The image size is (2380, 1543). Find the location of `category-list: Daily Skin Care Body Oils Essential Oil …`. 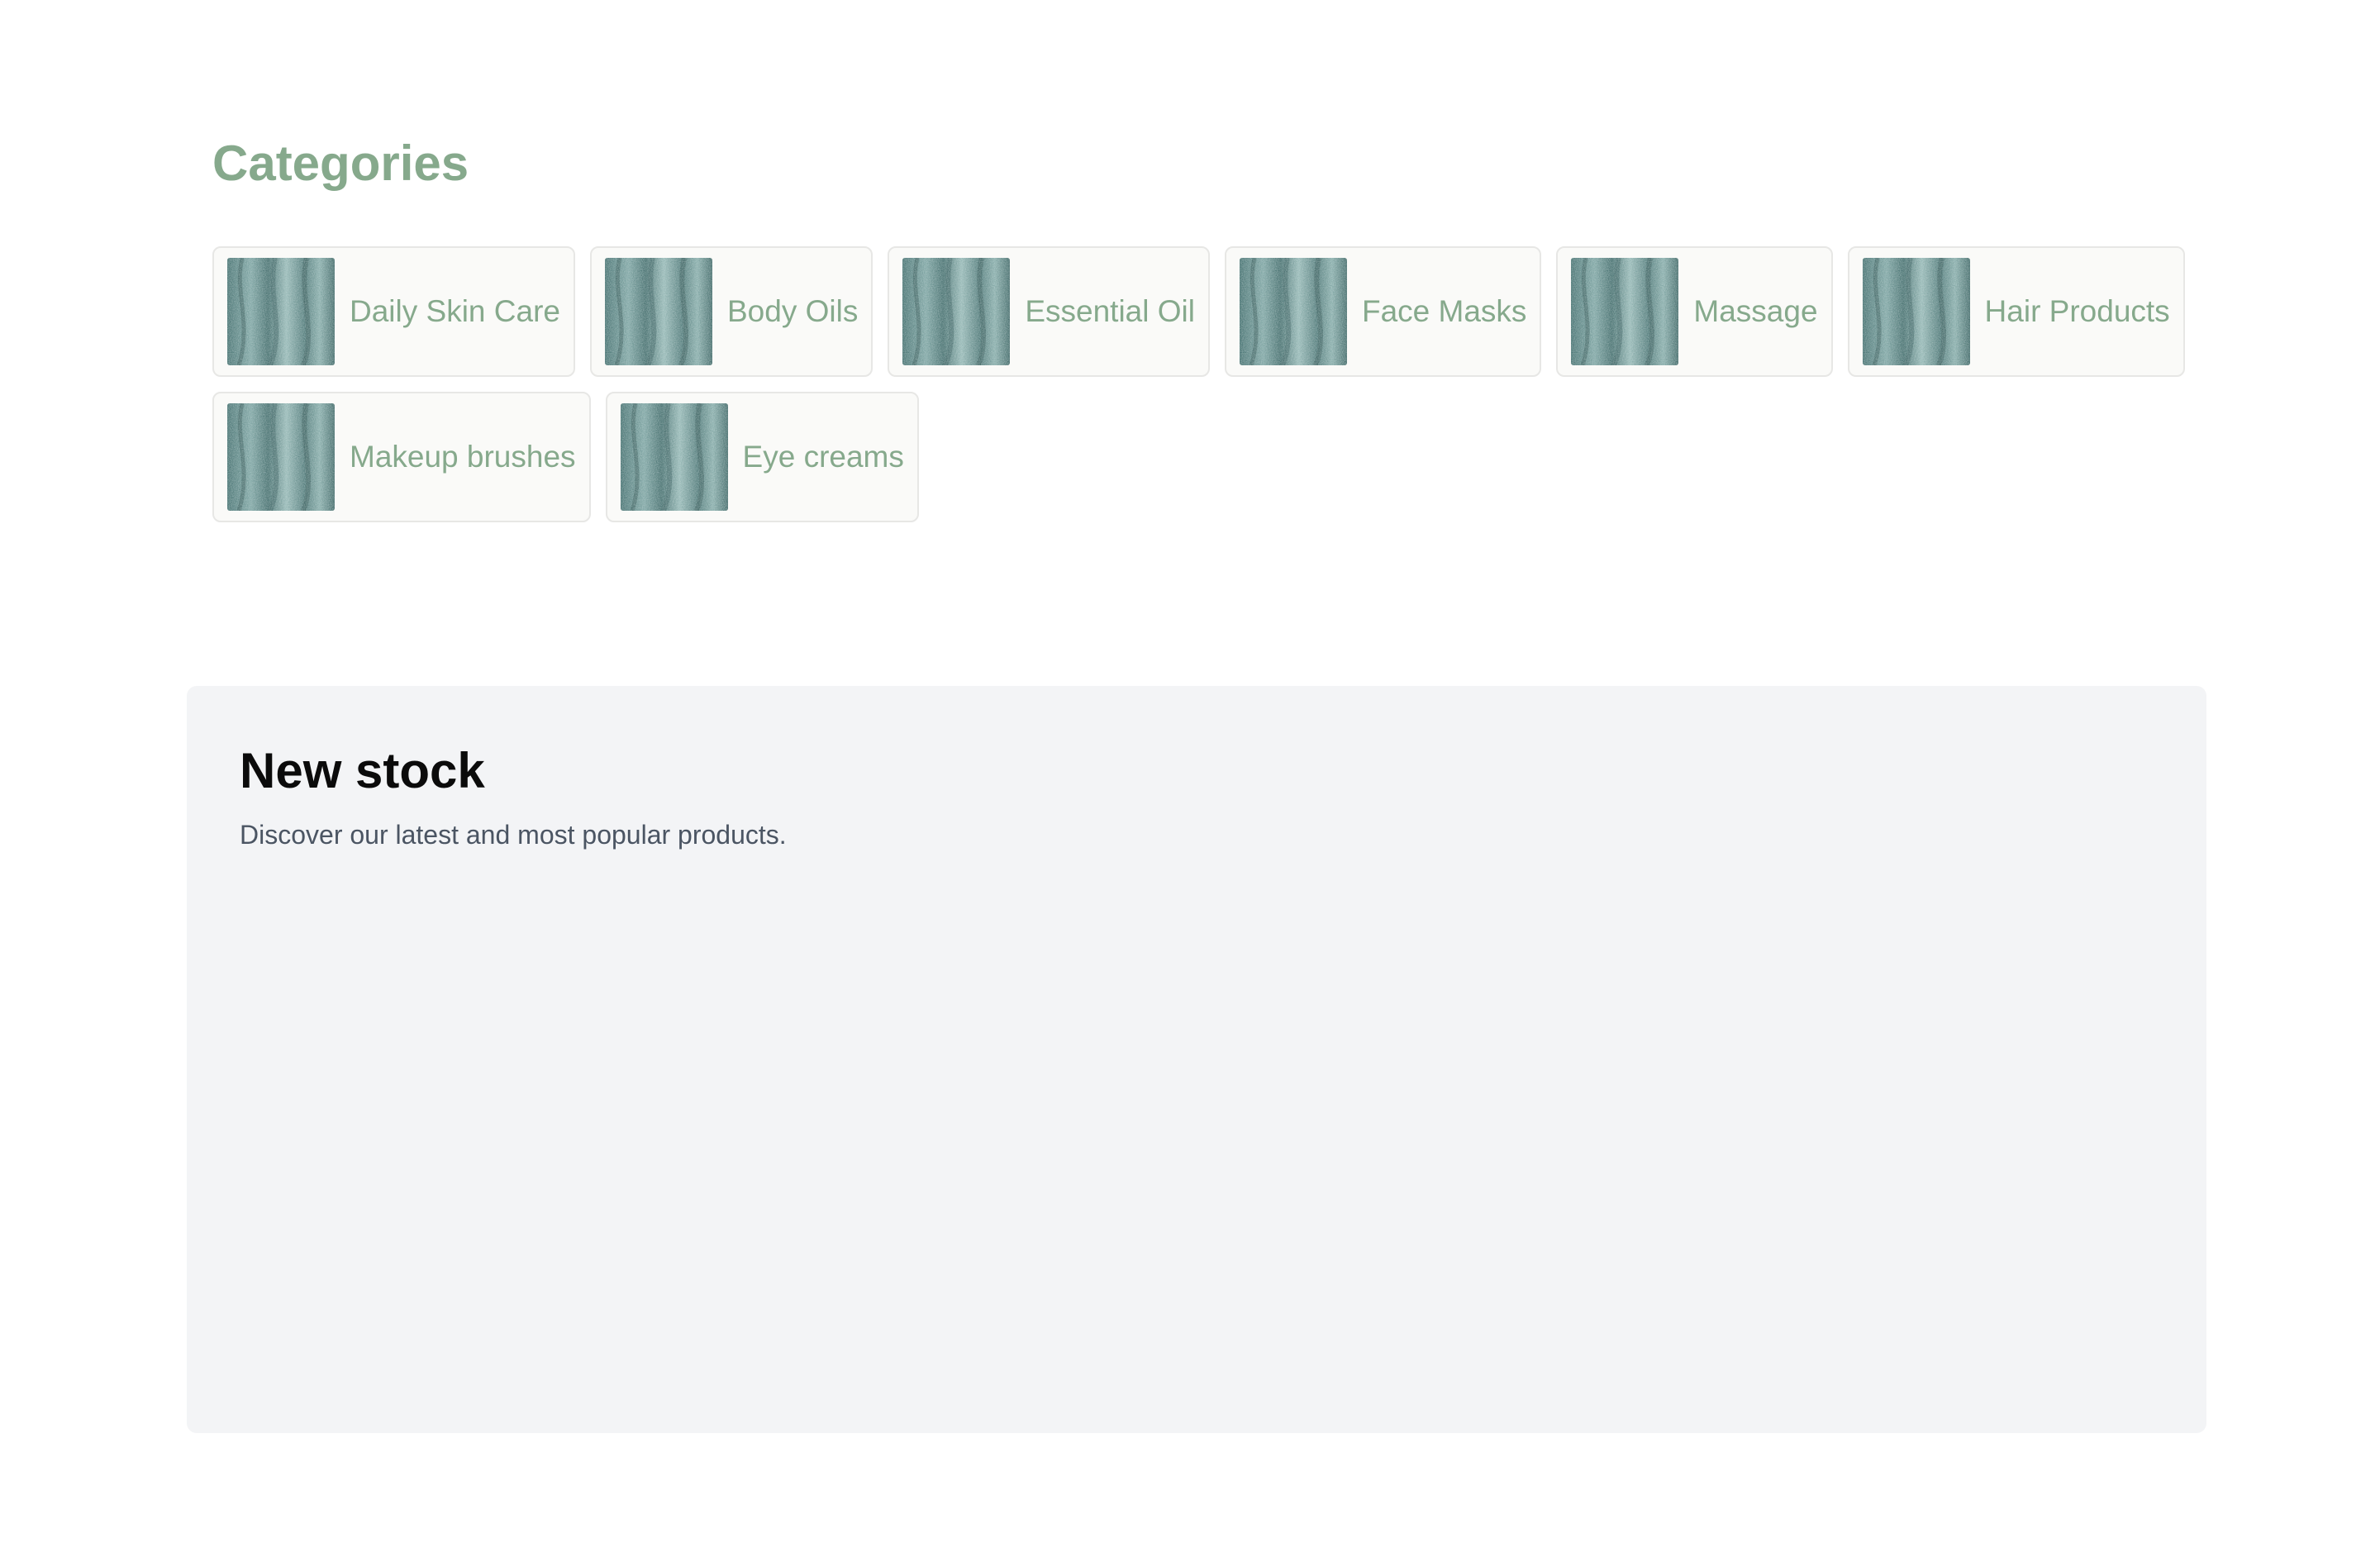

category-list: Daily Skin Care Body Oils Essential Oil … is located at coordinates (1204, 384).